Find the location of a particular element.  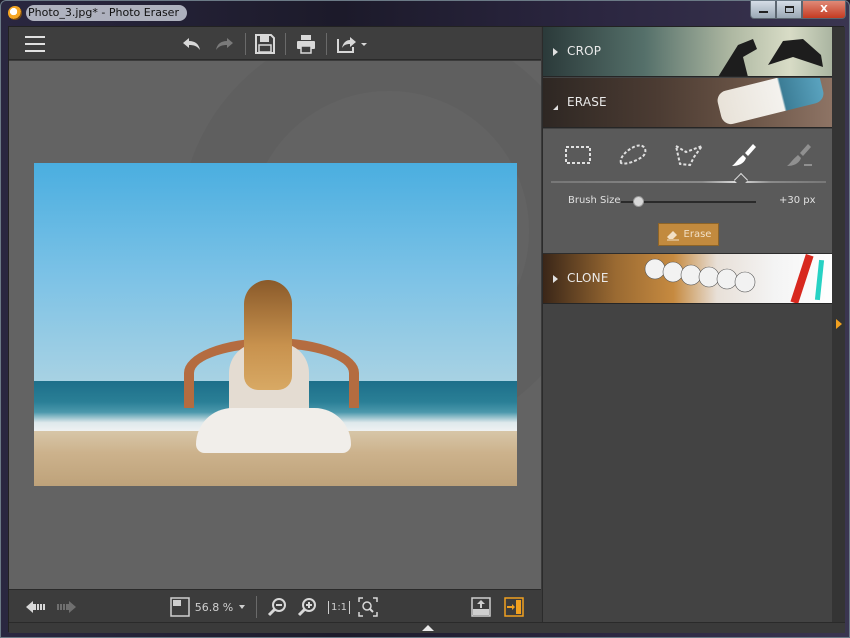

brush-size-value: +30 px is located at coordinates (797, 200).